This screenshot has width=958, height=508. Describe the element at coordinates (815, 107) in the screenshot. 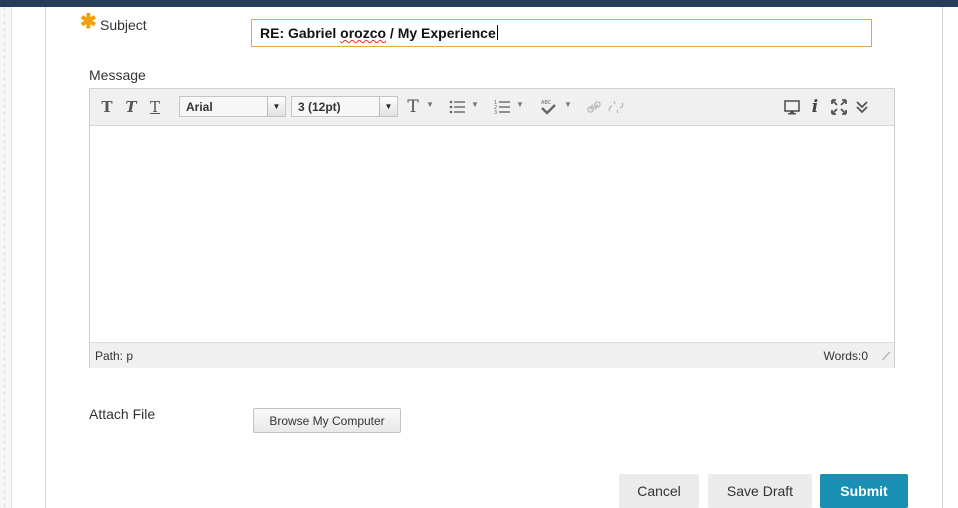

I see `info-icon: i` at that location.